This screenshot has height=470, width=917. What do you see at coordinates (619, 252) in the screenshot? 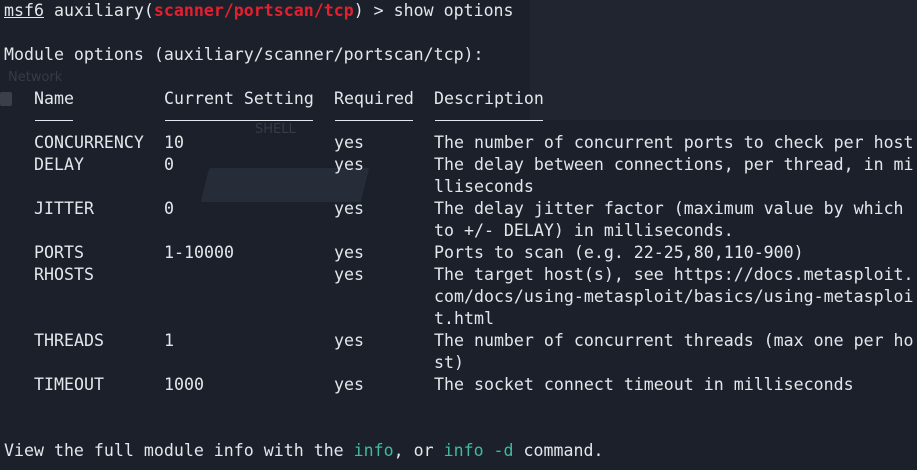
I see `option-description-line: Ports to scan (e.g. 22-25,80,110-900)` at bounding box center [619, 252].